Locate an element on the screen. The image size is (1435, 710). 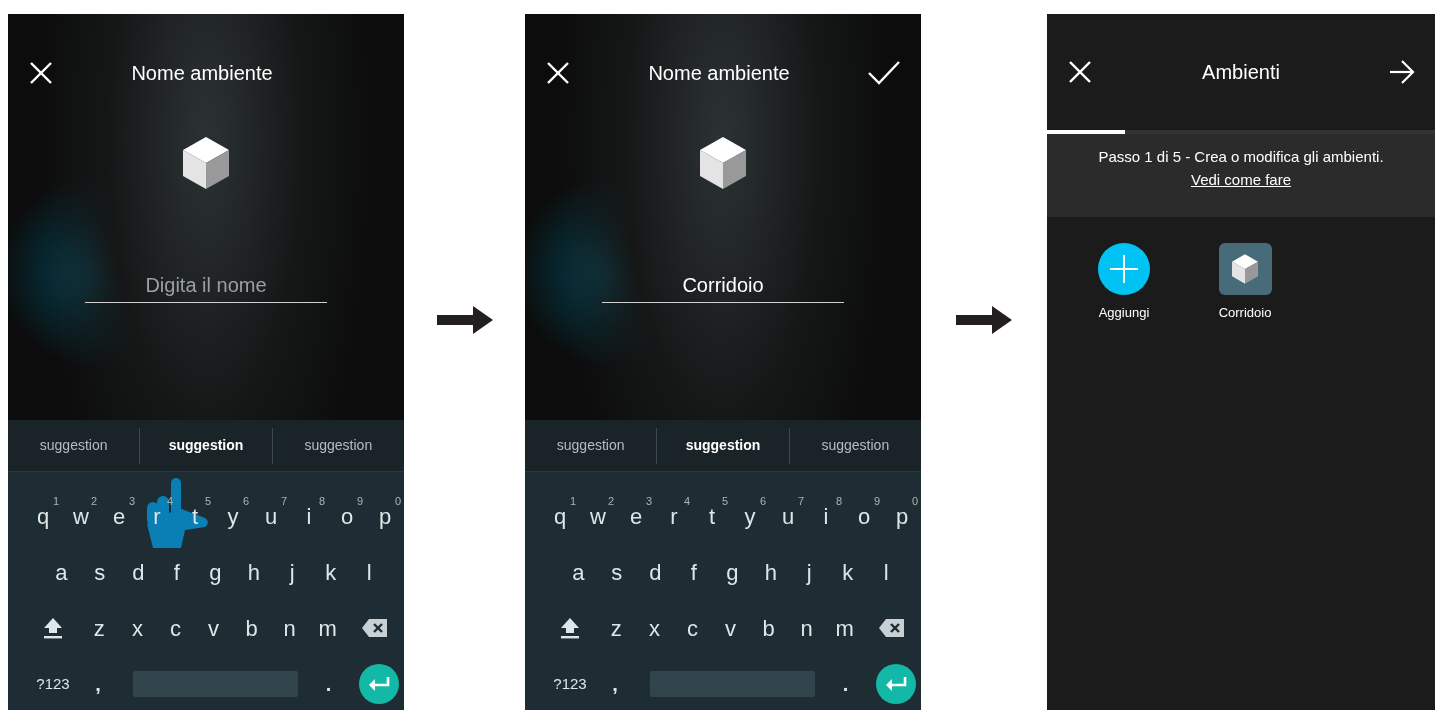
room-tile is located at coordinates (1245, 269).